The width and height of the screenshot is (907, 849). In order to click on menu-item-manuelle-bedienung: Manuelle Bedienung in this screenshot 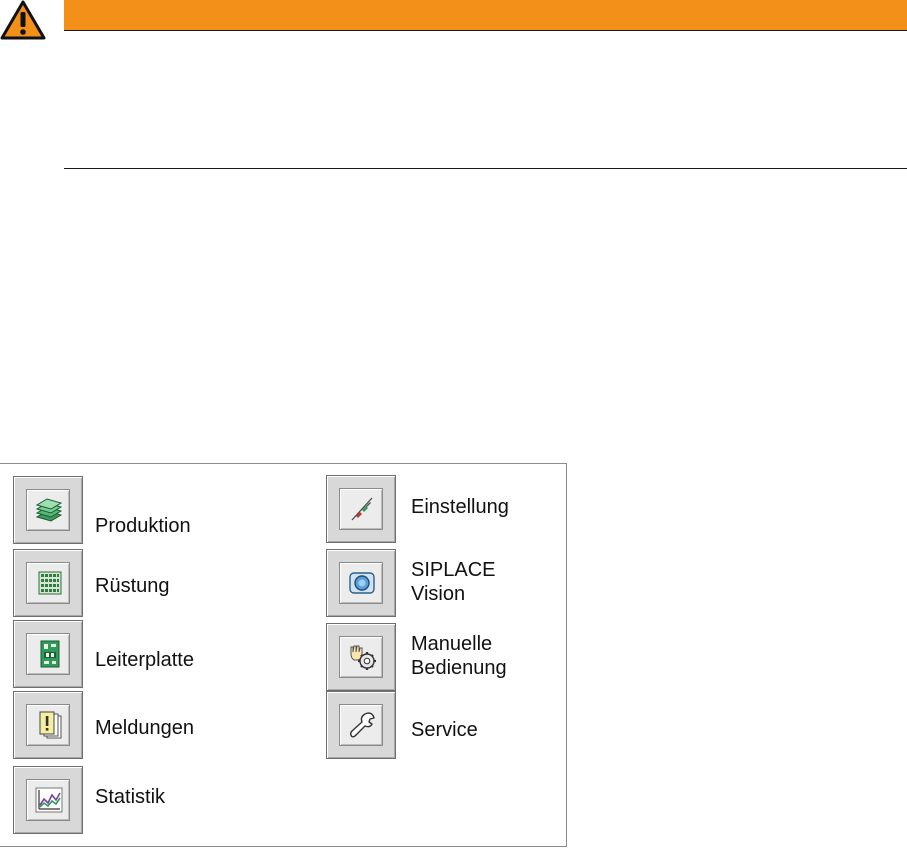, I will do `click(441, 657)`.